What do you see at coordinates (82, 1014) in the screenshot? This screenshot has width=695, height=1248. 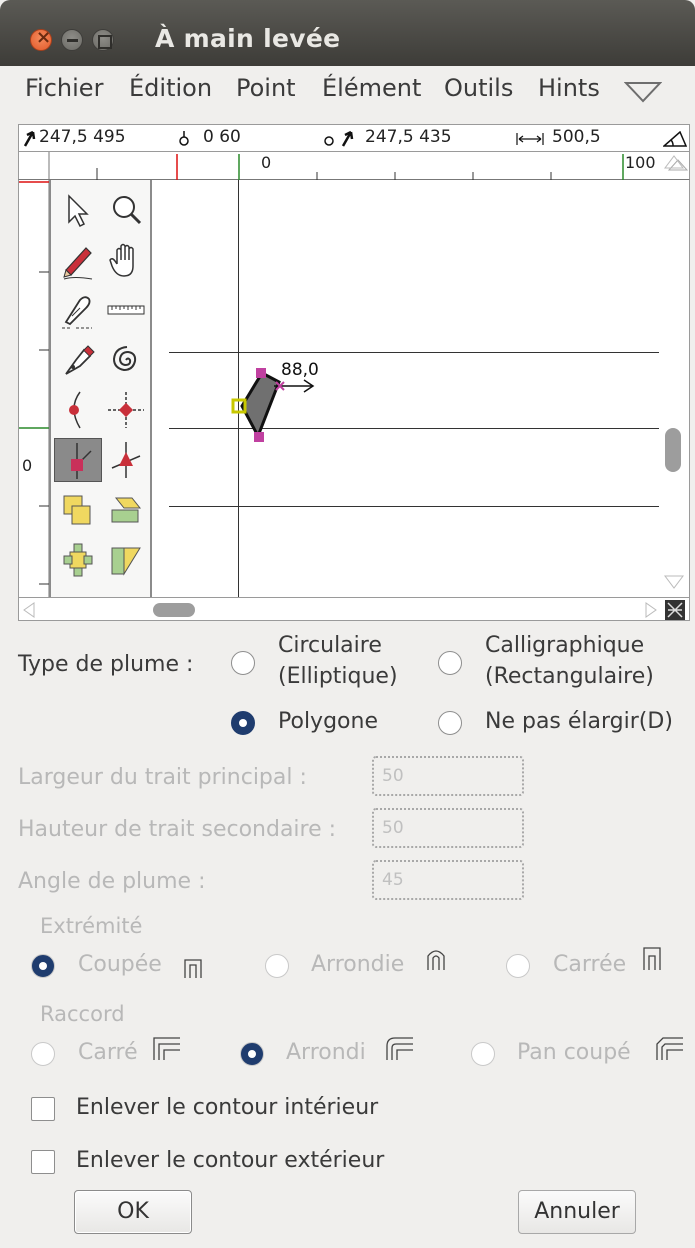 I see `join-section-label: Raccord` at bounding box center [82, 1014].